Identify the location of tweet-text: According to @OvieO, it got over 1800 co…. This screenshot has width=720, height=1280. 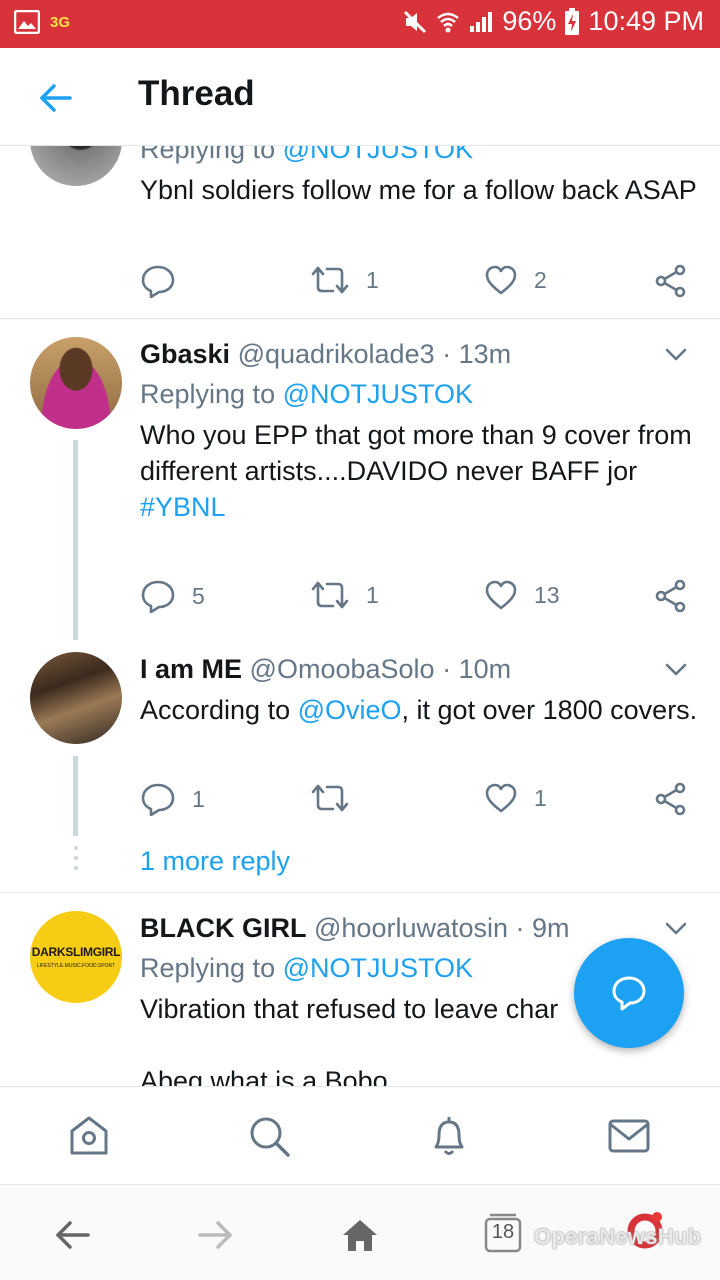
(420, 710).